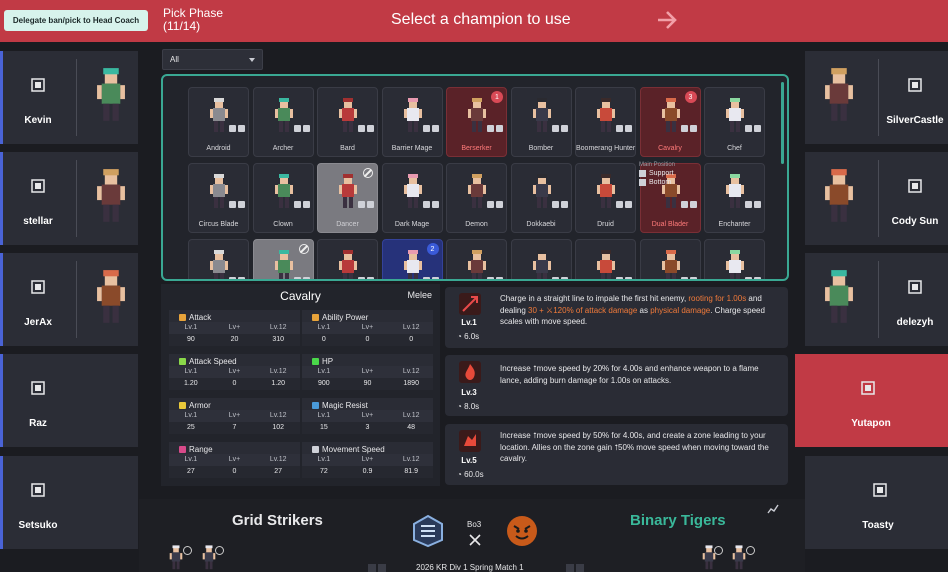 This screenshot has height=572, width=948. Describe the element at coordinates (605, 122) in the screenshot. I see `champion-tile: Boomerang Hunter` at that location.